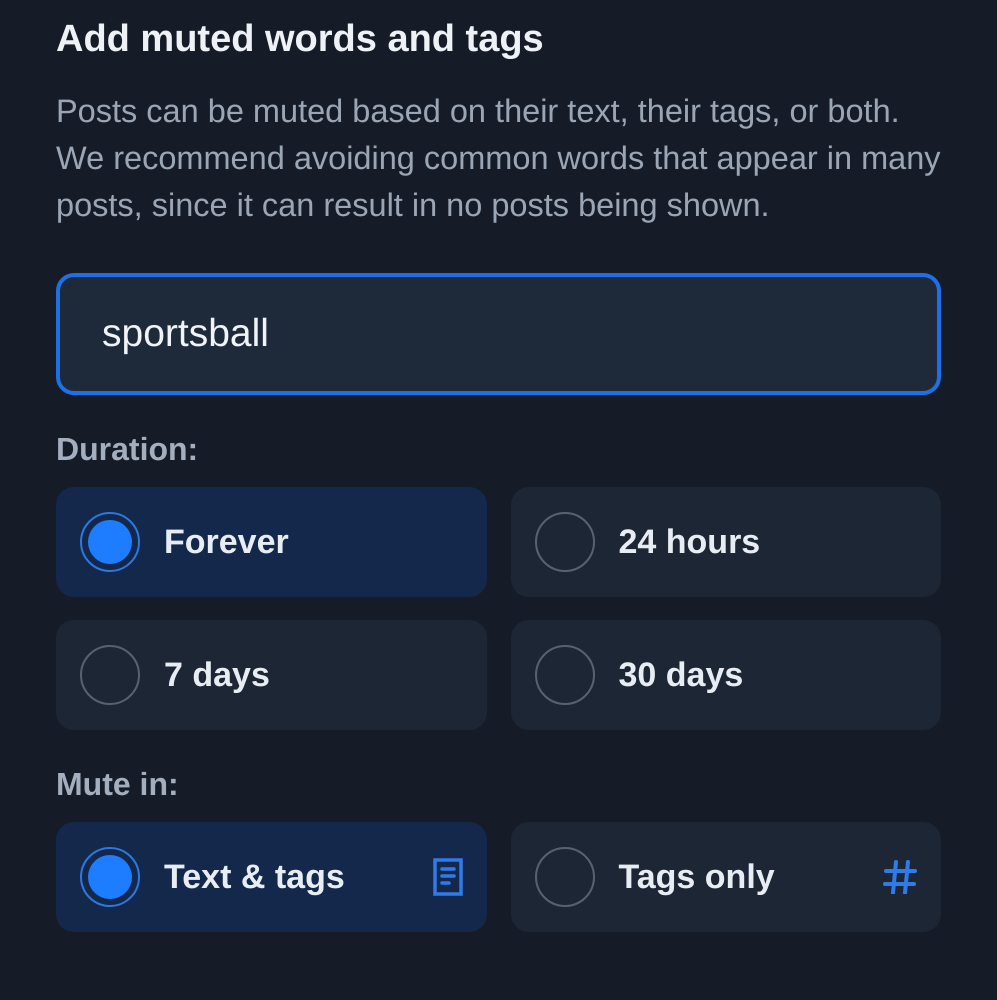  Describe the element at coordinates (725, 675) in the screenshot. I see `duration-option: 30 days` at that location.